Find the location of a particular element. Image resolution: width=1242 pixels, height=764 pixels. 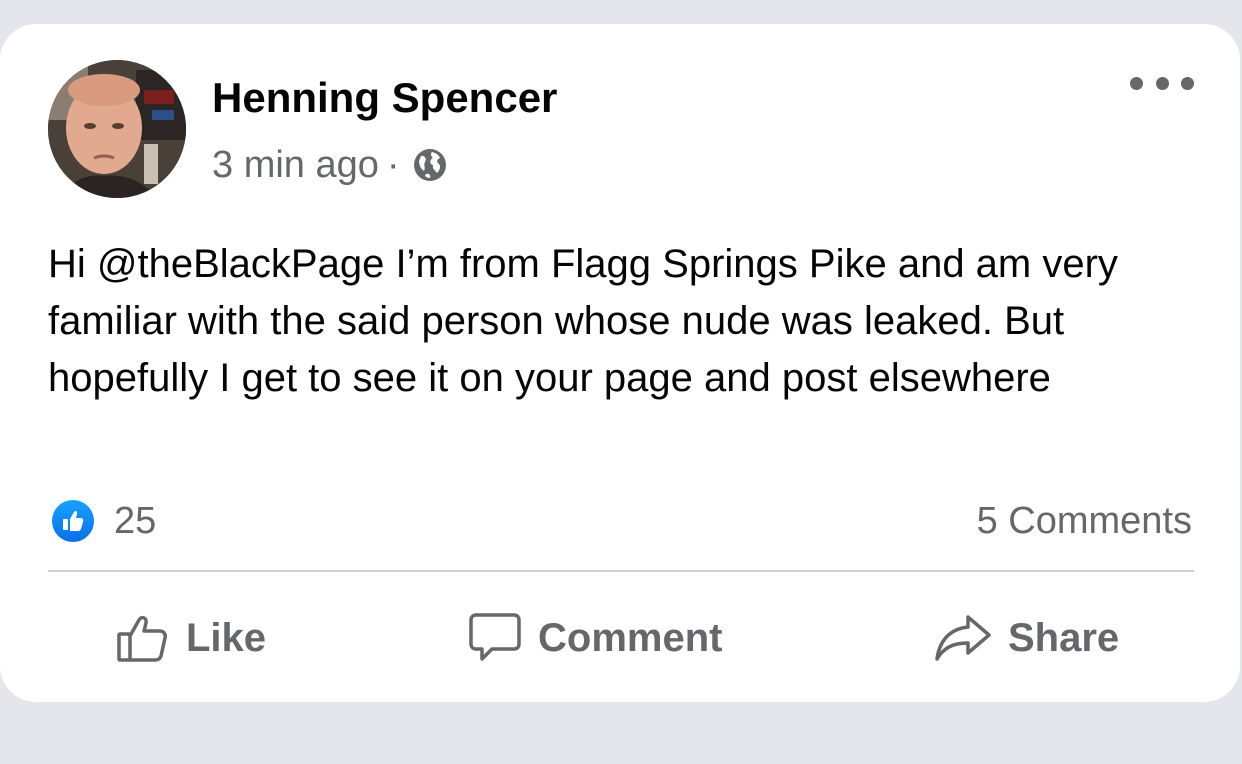

globe-icon is located at coordinates (430, 165).